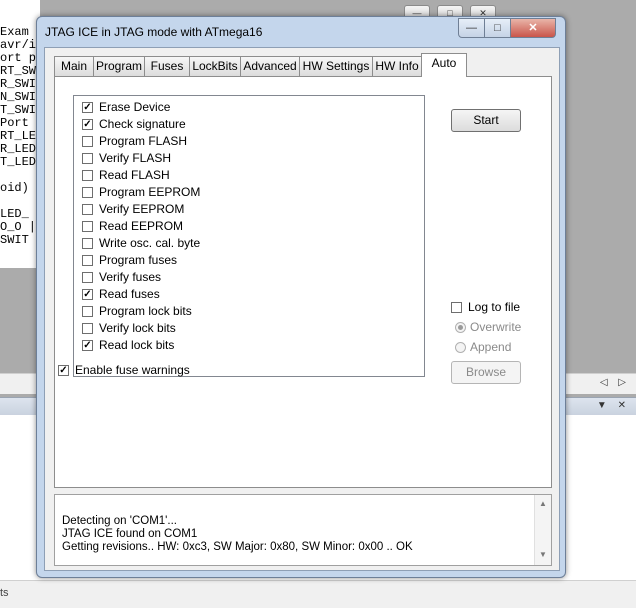 Image resolution: width=636 pixels, height=608 pixels. I want to click on tab-hw-settings: HW Settings, so click(336, 66).